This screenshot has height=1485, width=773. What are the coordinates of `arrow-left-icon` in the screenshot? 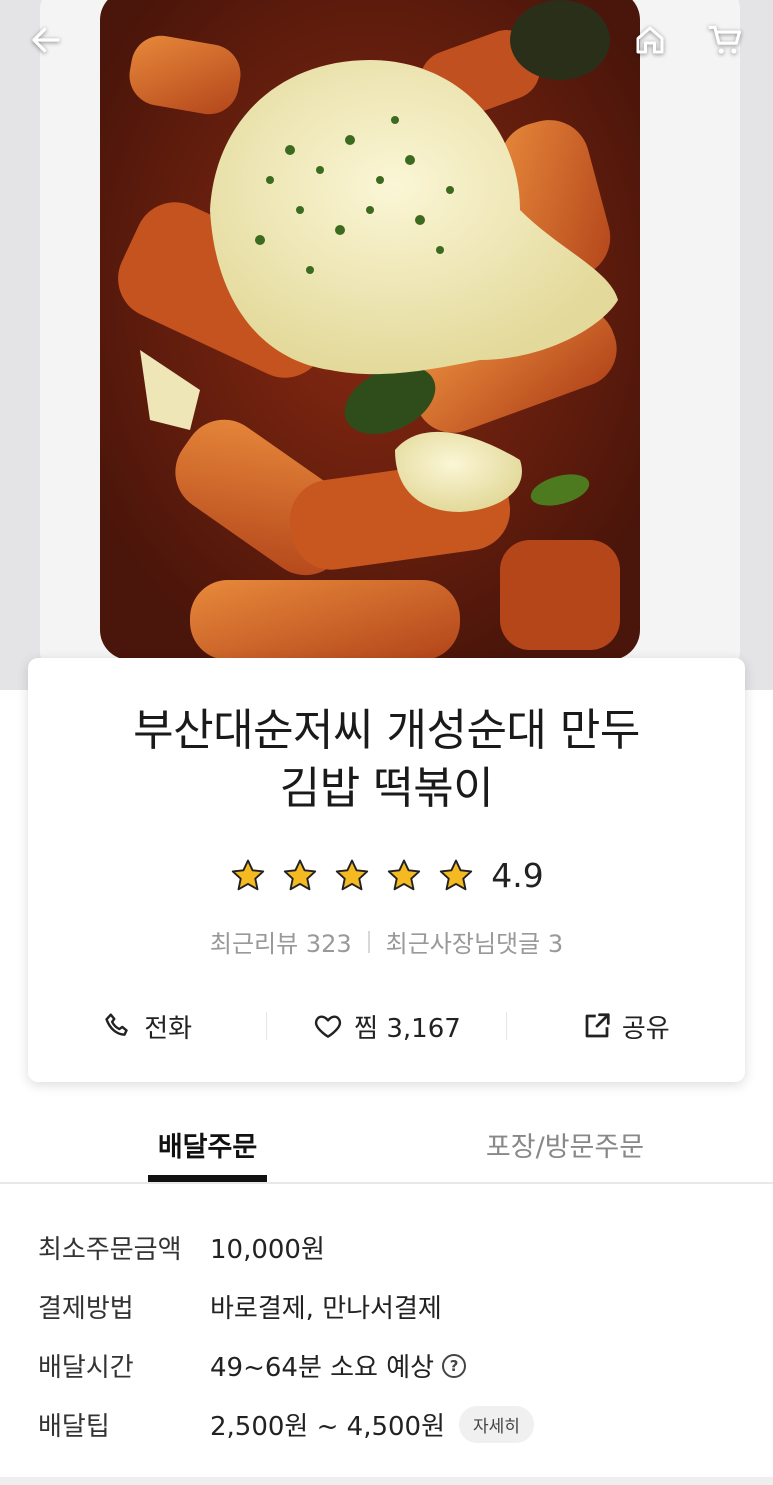 It's located at (46, 40).